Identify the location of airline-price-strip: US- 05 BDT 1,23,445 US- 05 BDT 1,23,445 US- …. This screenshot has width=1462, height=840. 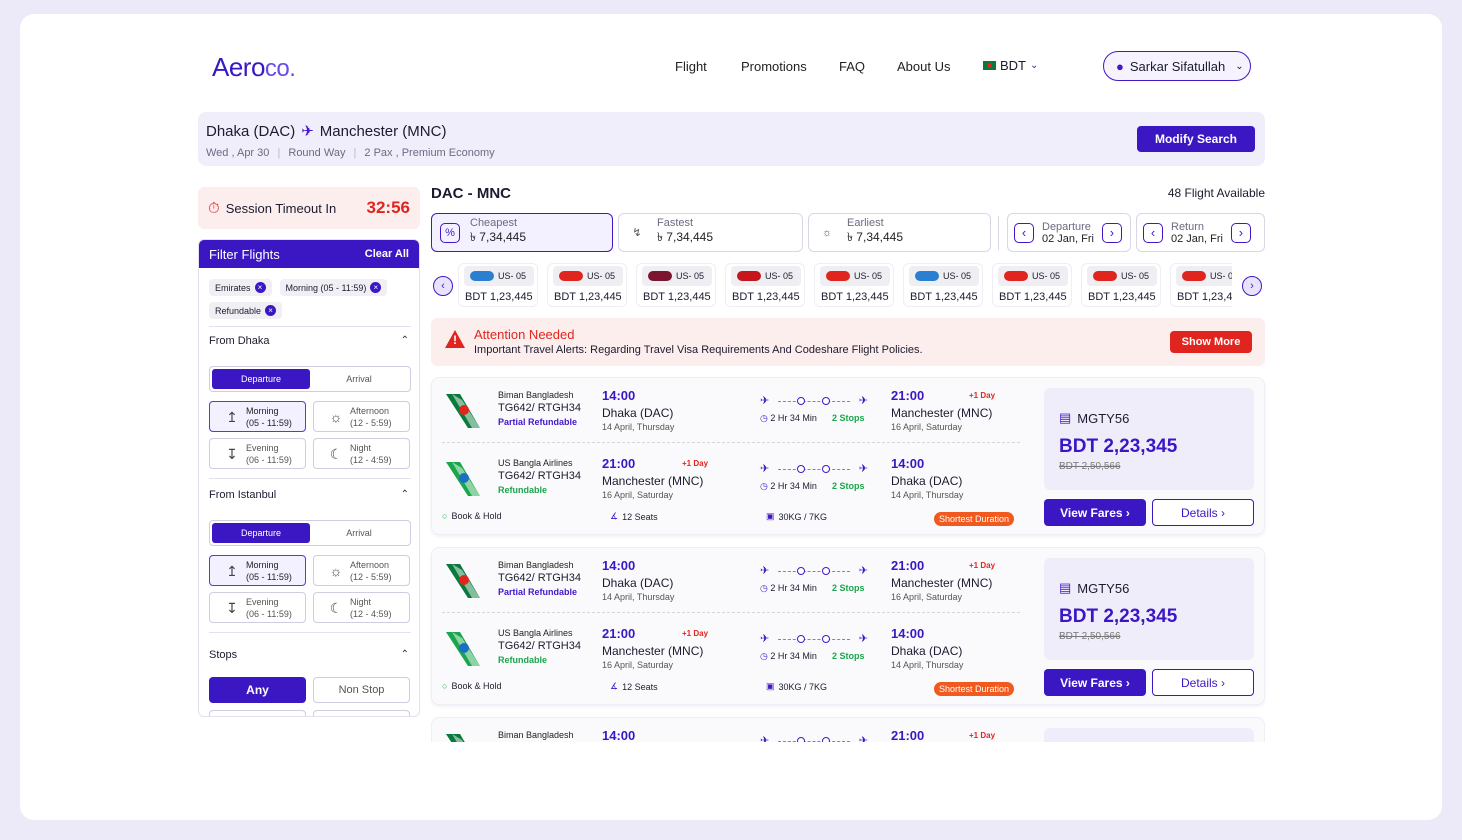
(845, 286).